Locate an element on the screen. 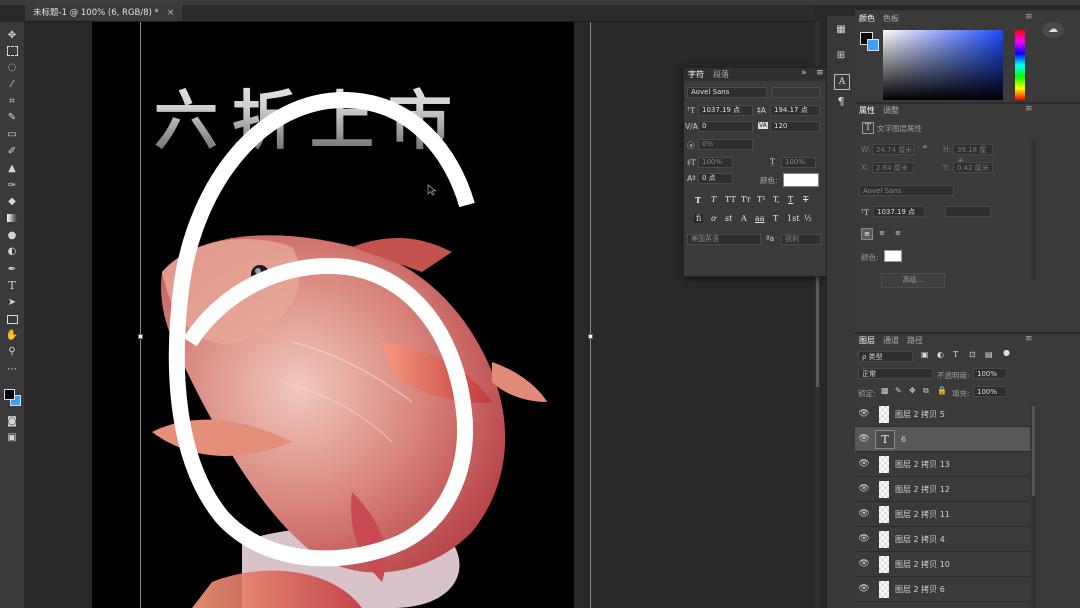  guide-line-right is located at coordinates (590, 315).